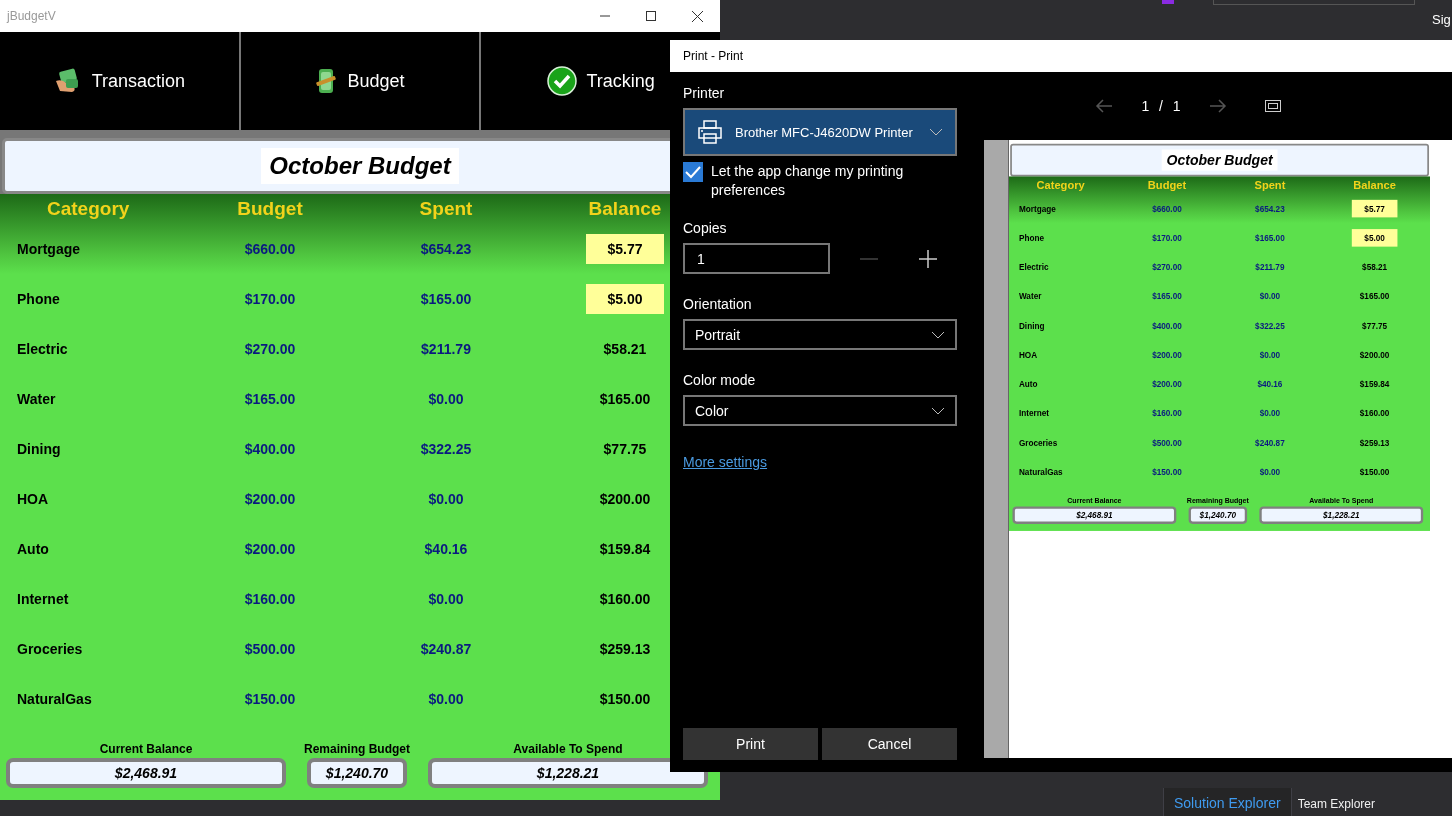 This screenshot has width=1452, height=816. What do you see at coordinates (625, 399) in the screenshot?
I see `balance-cell-text: $165.00` at bounding box center [625, 399].